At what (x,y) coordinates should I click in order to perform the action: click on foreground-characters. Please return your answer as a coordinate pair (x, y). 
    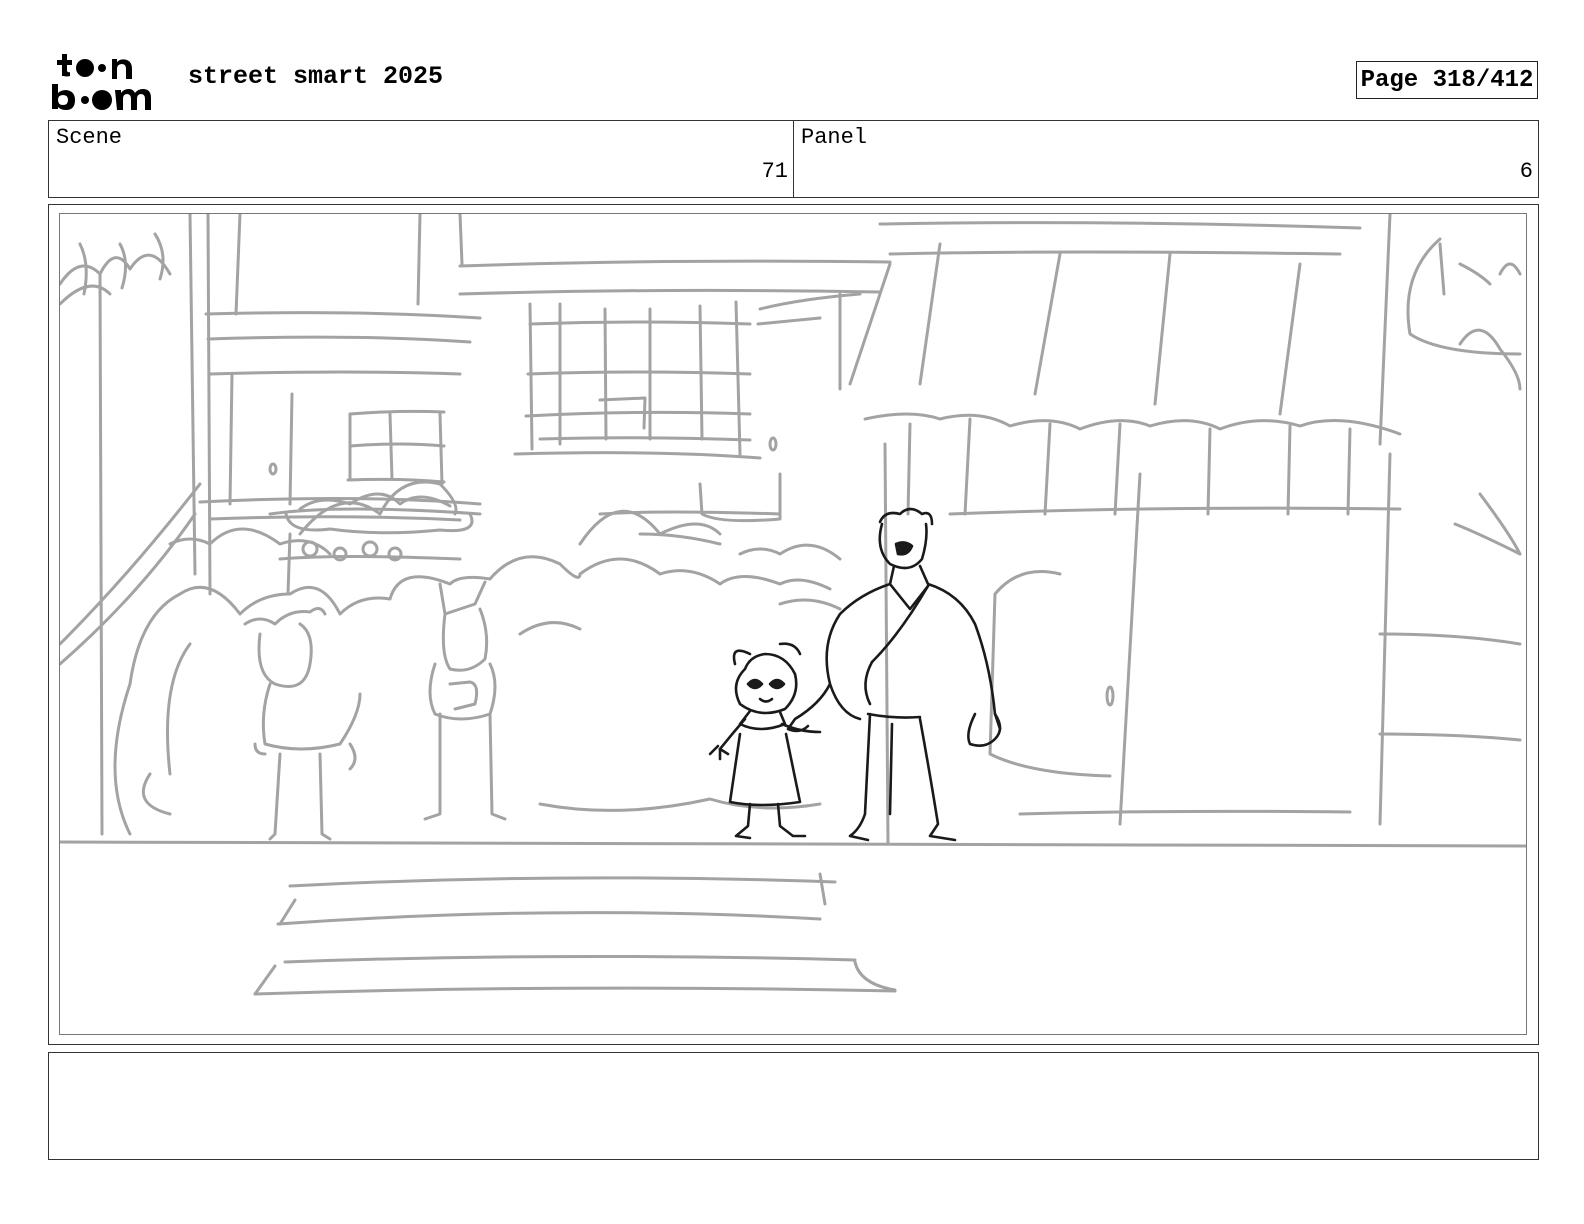
    Looking at the image, I should click on (855, 674).